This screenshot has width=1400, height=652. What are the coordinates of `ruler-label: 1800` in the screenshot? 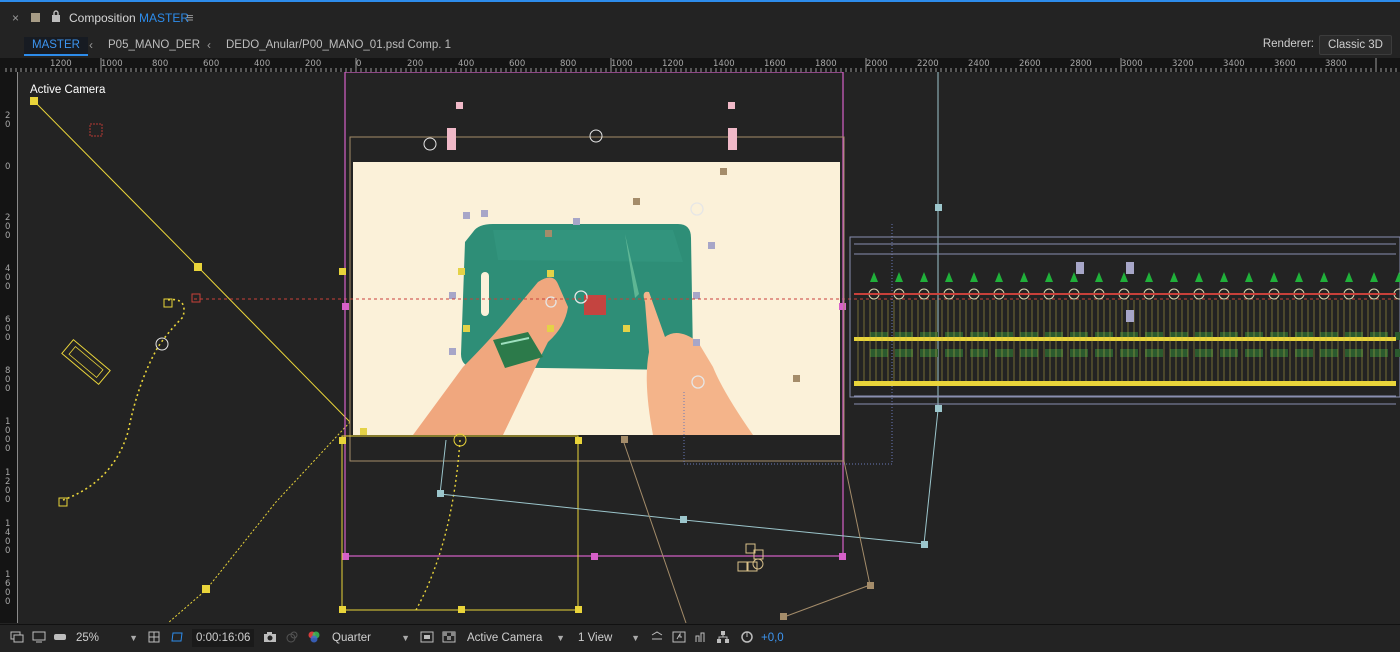 It's located at (826, 64).